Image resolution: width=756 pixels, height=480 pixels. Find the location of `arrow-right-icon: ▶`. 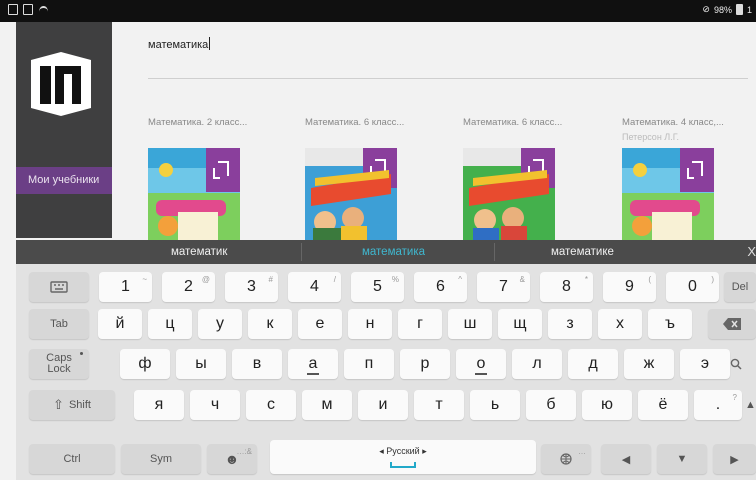

arrow-right-icon: ▶ is located at coordinates (734, 459).